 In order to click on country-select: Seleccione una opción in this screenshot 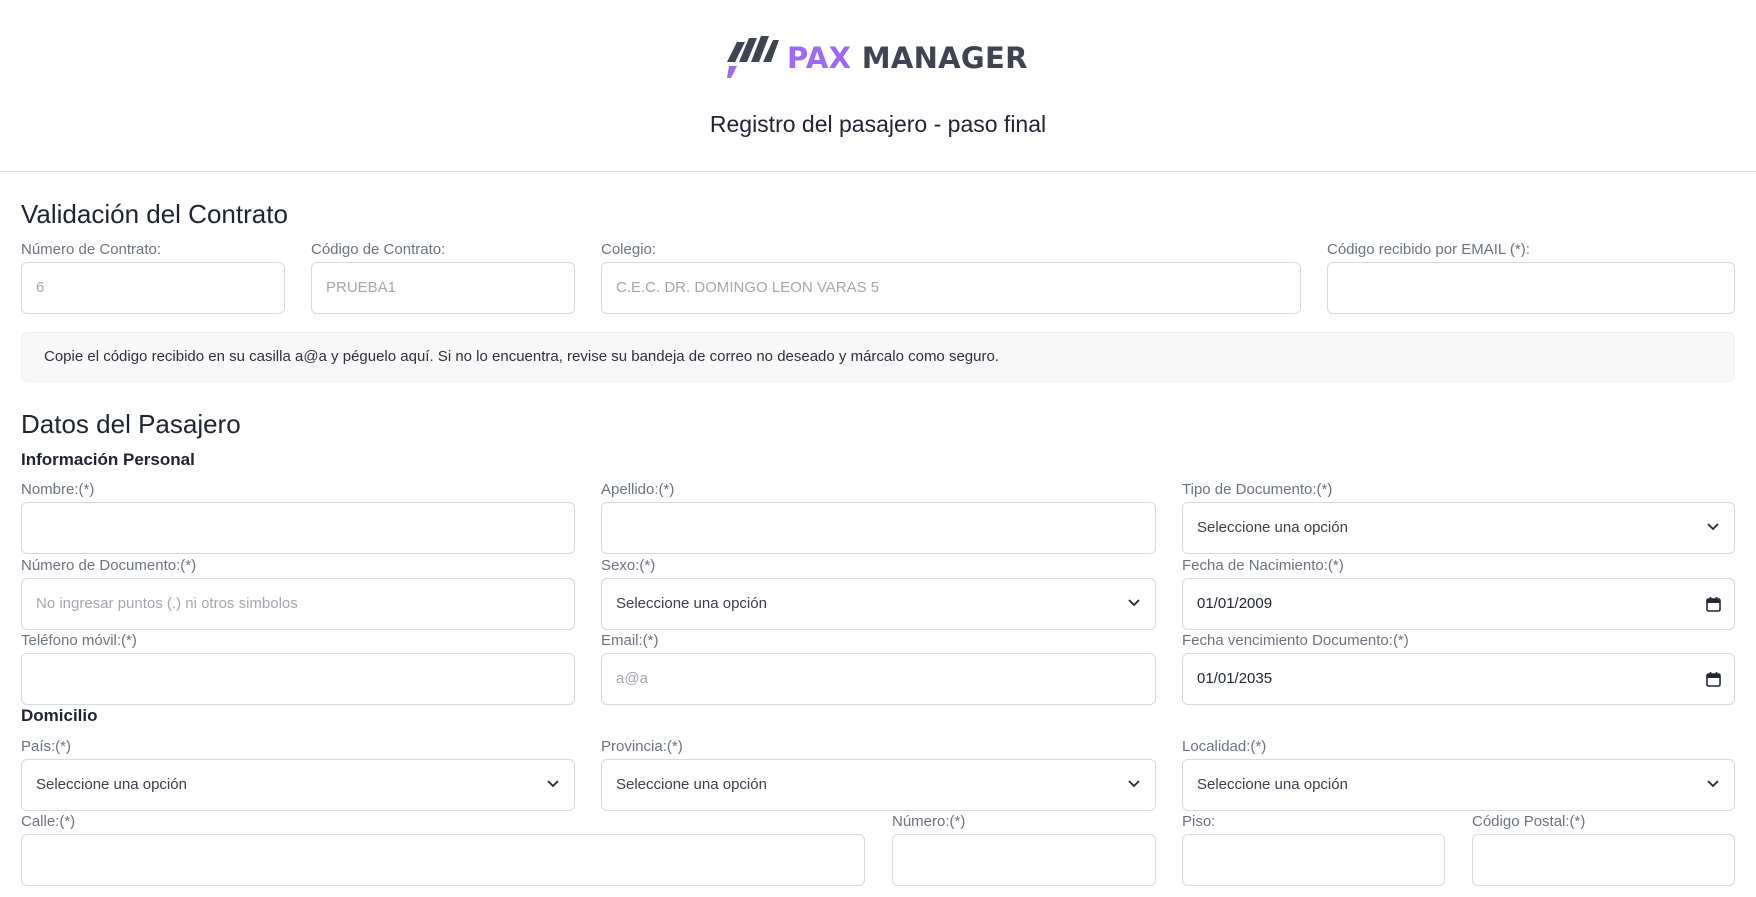, I will do `click(298, 785)`.